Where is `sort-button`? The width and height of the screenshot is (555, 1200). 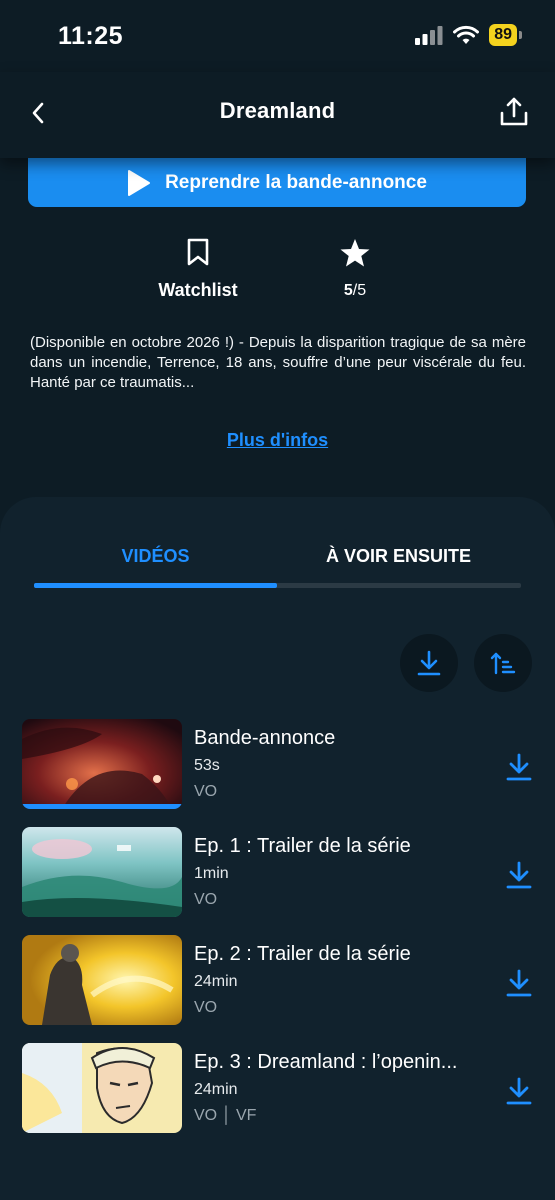
sort-button is located at coordinates (503, 663).